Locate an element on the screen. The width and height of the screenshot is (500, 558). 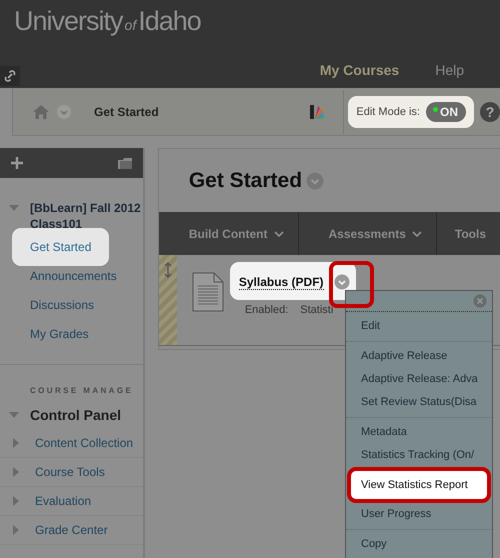
menu-item: Statistics Tracking (On/ is located at coordinates (419, 455).